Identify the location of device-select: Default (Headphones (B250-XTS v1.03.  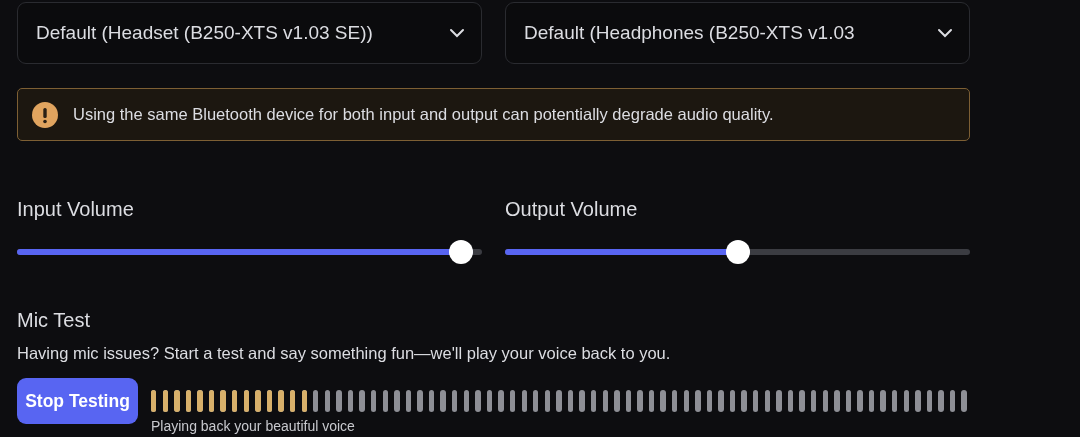
(737, 33).